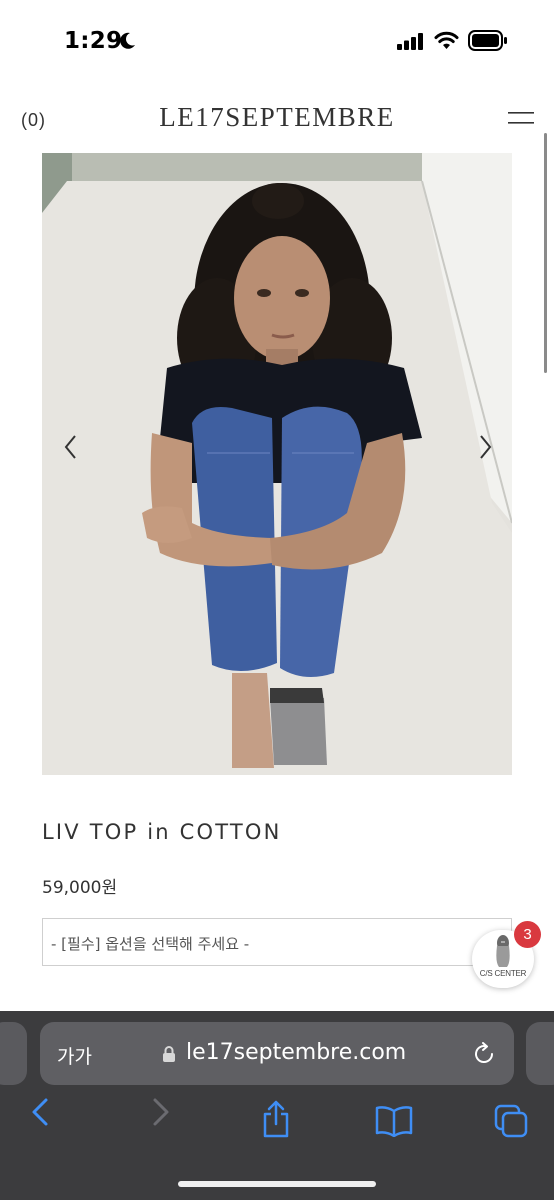  I want to click on share-icon, so click(276, 1119).